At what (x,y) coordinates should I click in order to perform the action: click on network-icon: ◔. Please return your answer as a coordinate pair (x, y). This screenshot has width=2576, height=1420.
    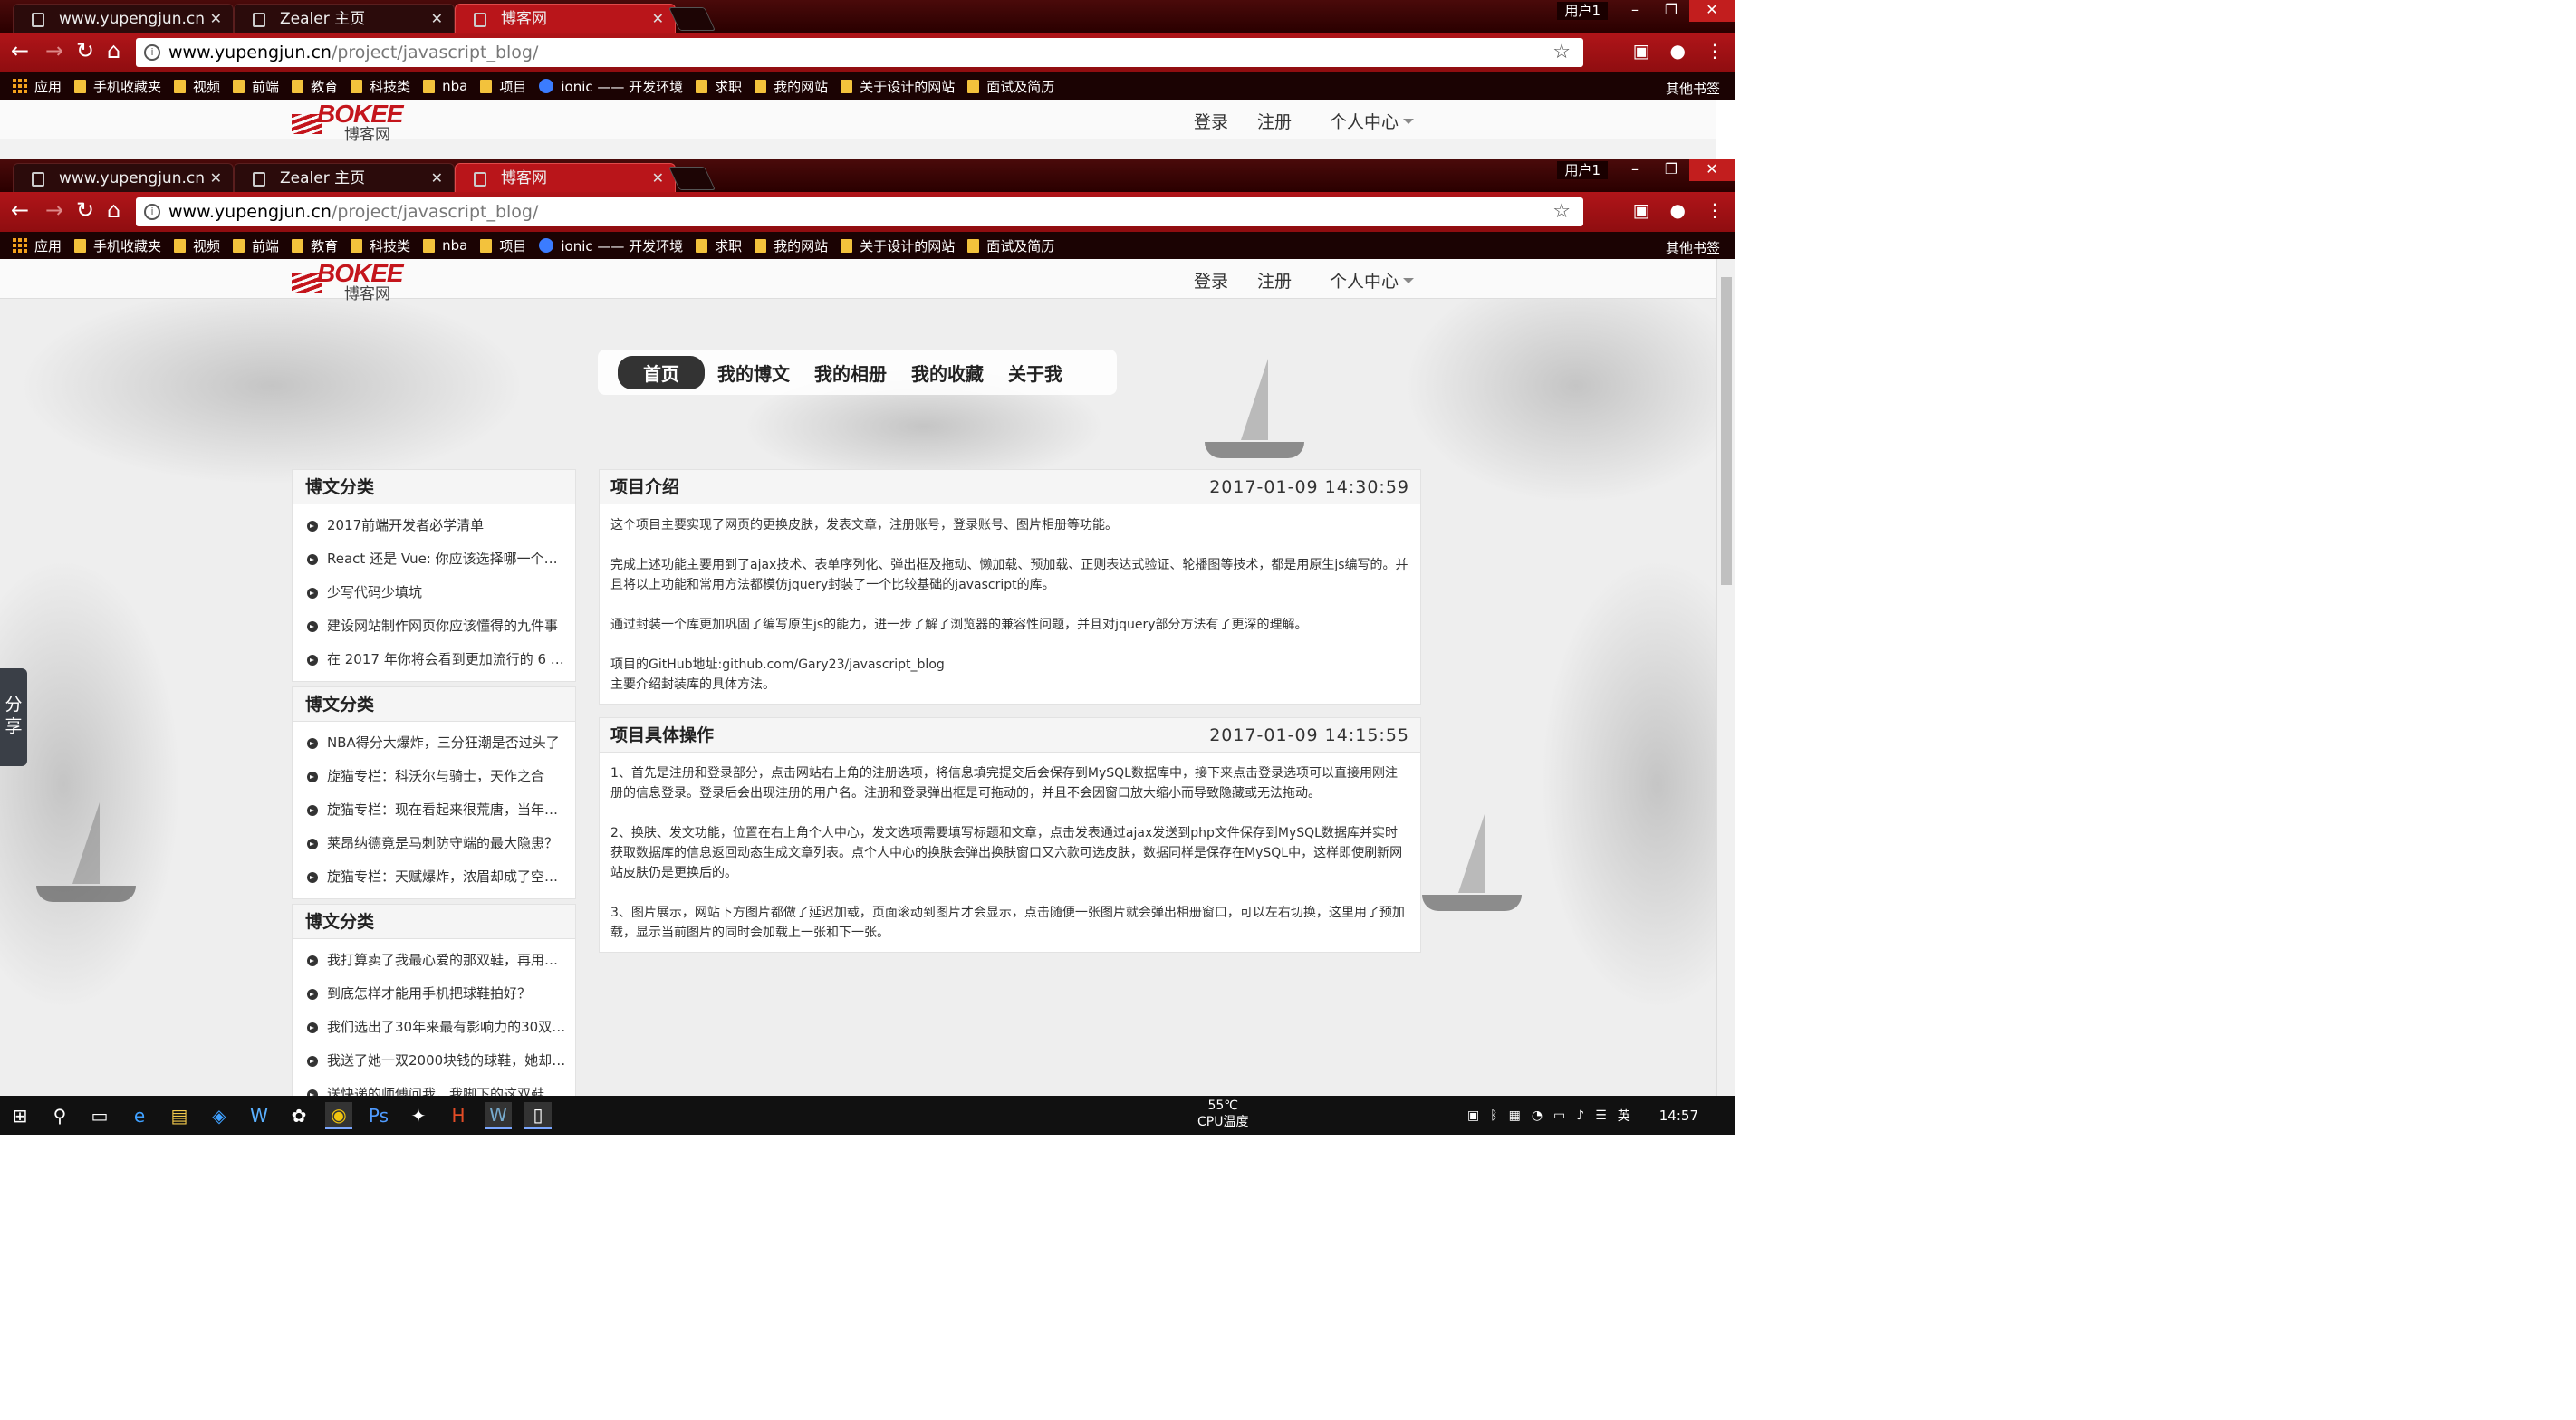
    Looking at the image, I should click on (1537, 1115).